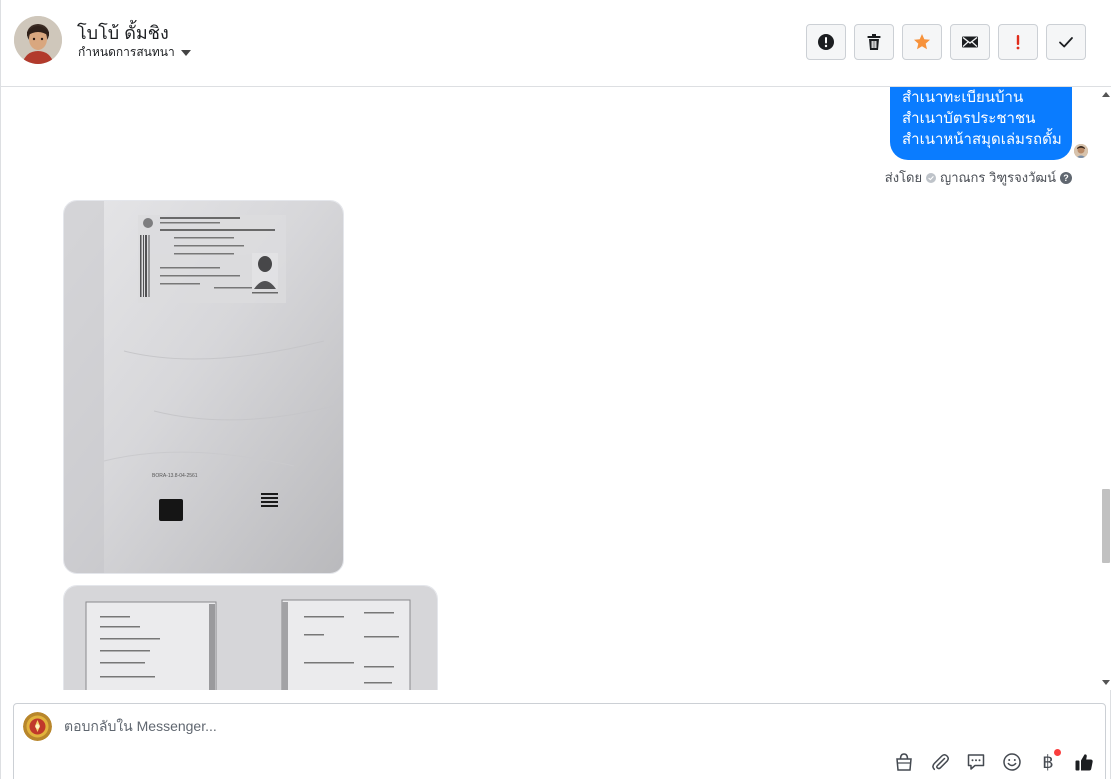 Image resolution: width=1111 pixels, height=779 pixels. I want to click on saved-reply-button, so click(976, 762).